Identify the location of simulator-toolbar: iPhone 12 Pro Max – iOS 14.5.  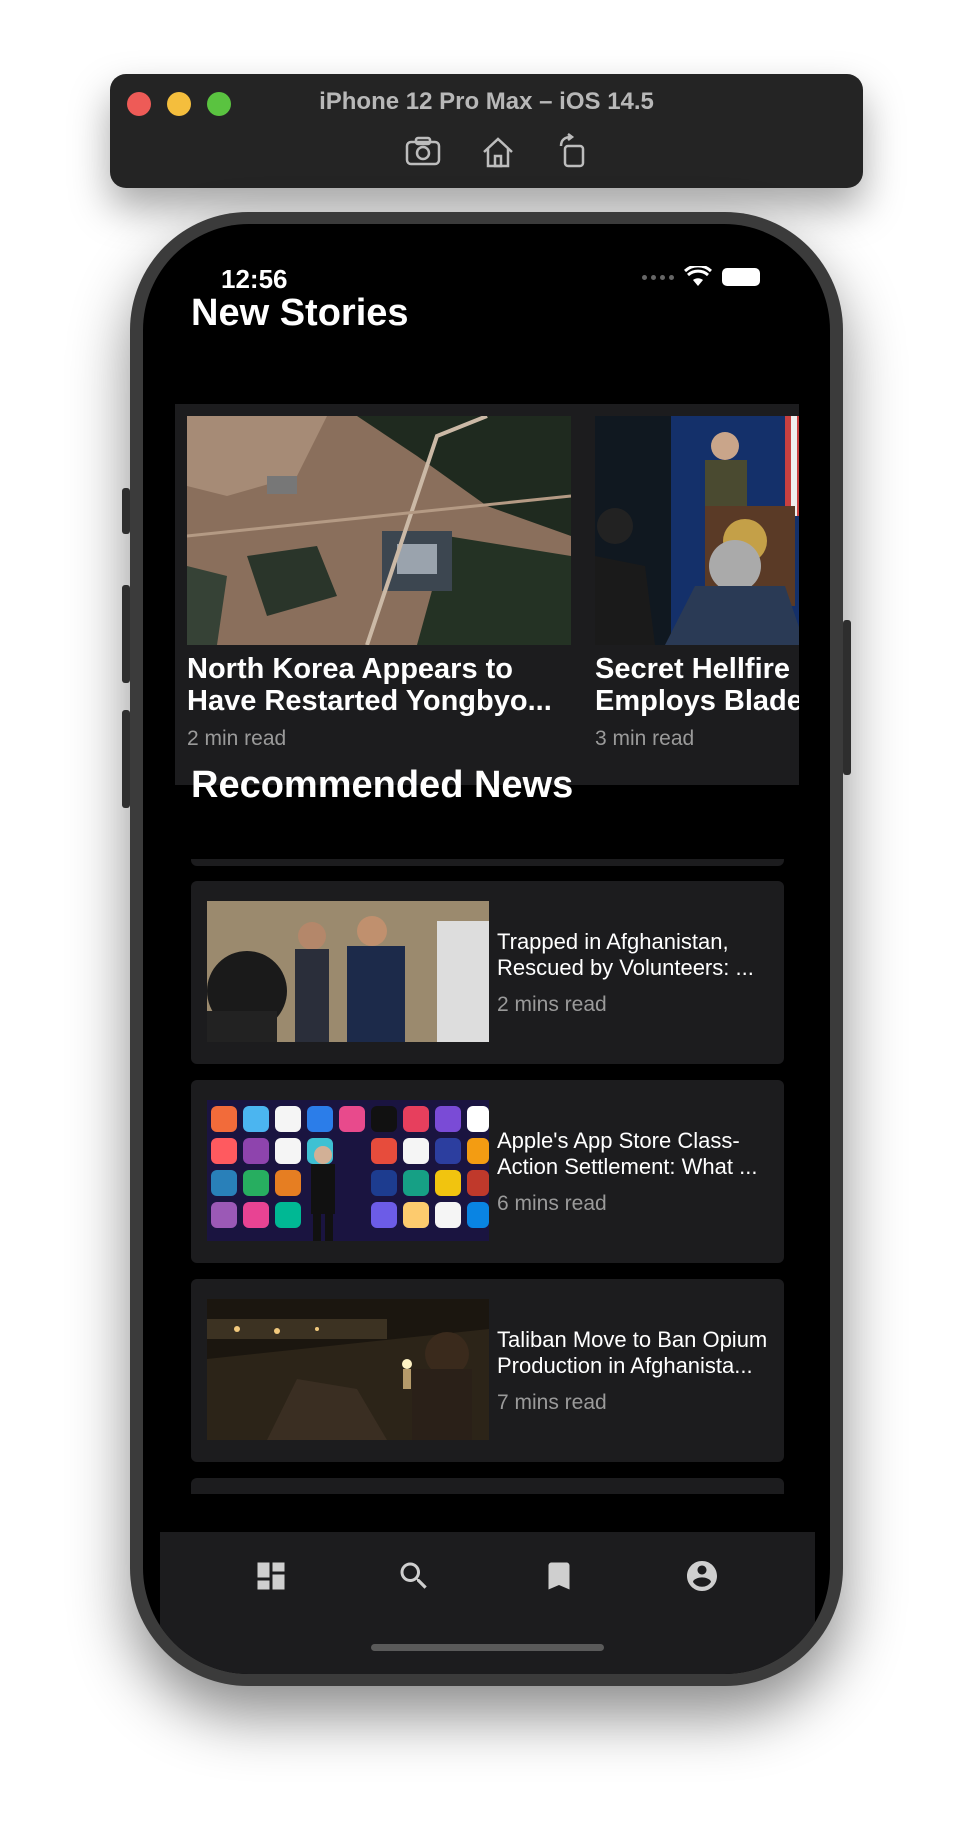
(486, 131).